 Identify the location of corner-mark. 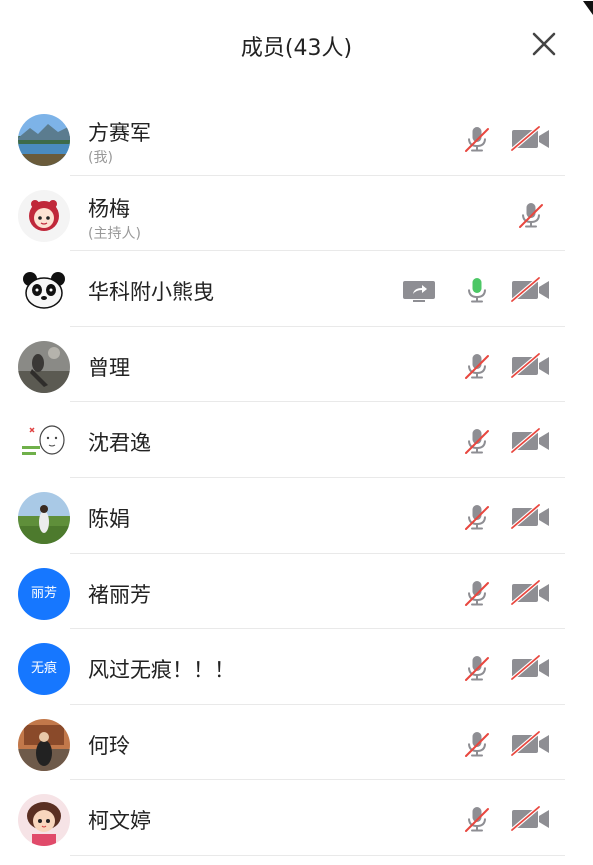
(587, 7).